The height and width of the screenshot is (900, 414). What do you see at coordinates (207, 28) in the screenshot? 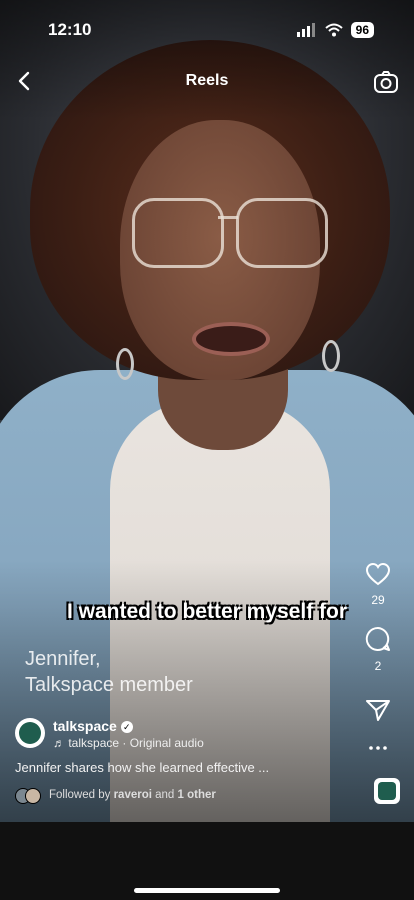
I see `status-bar: 12:10 96` at bounding box center [207, 28].